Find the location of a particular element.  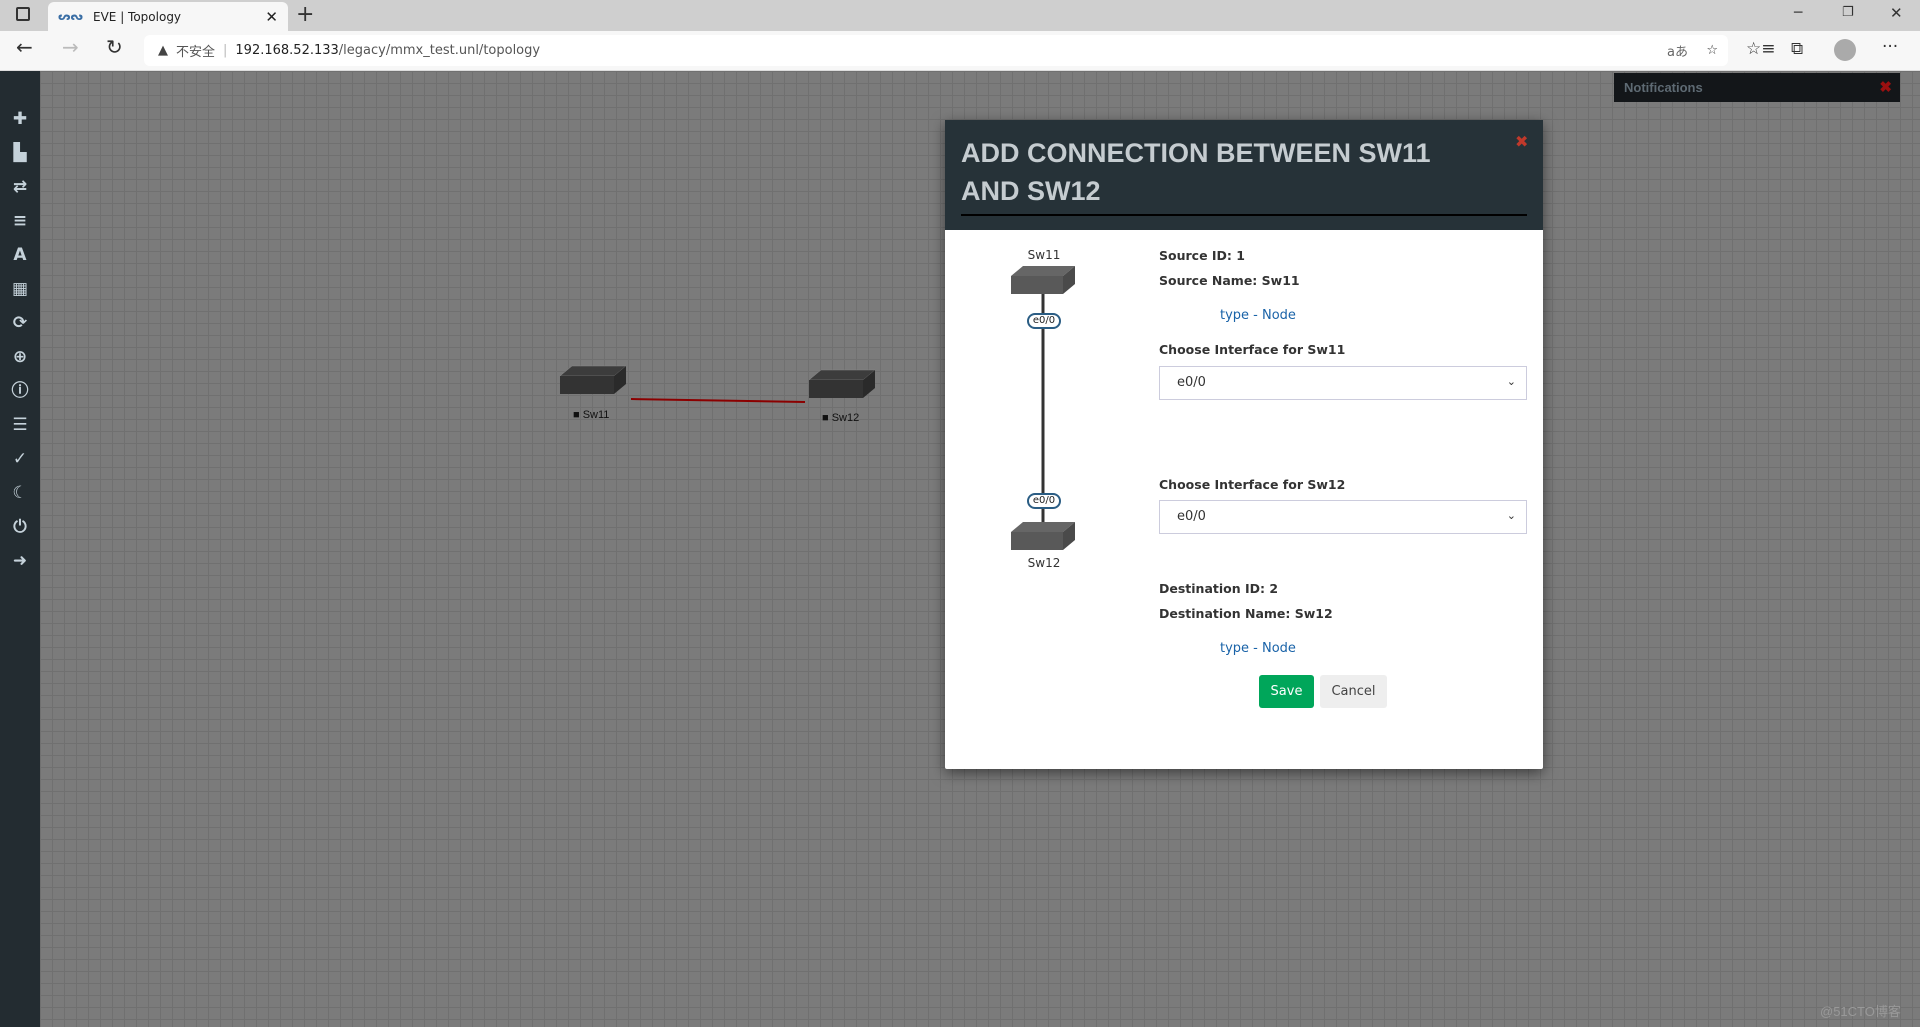

new-tab-button: + is located at coordinates (305, 14).